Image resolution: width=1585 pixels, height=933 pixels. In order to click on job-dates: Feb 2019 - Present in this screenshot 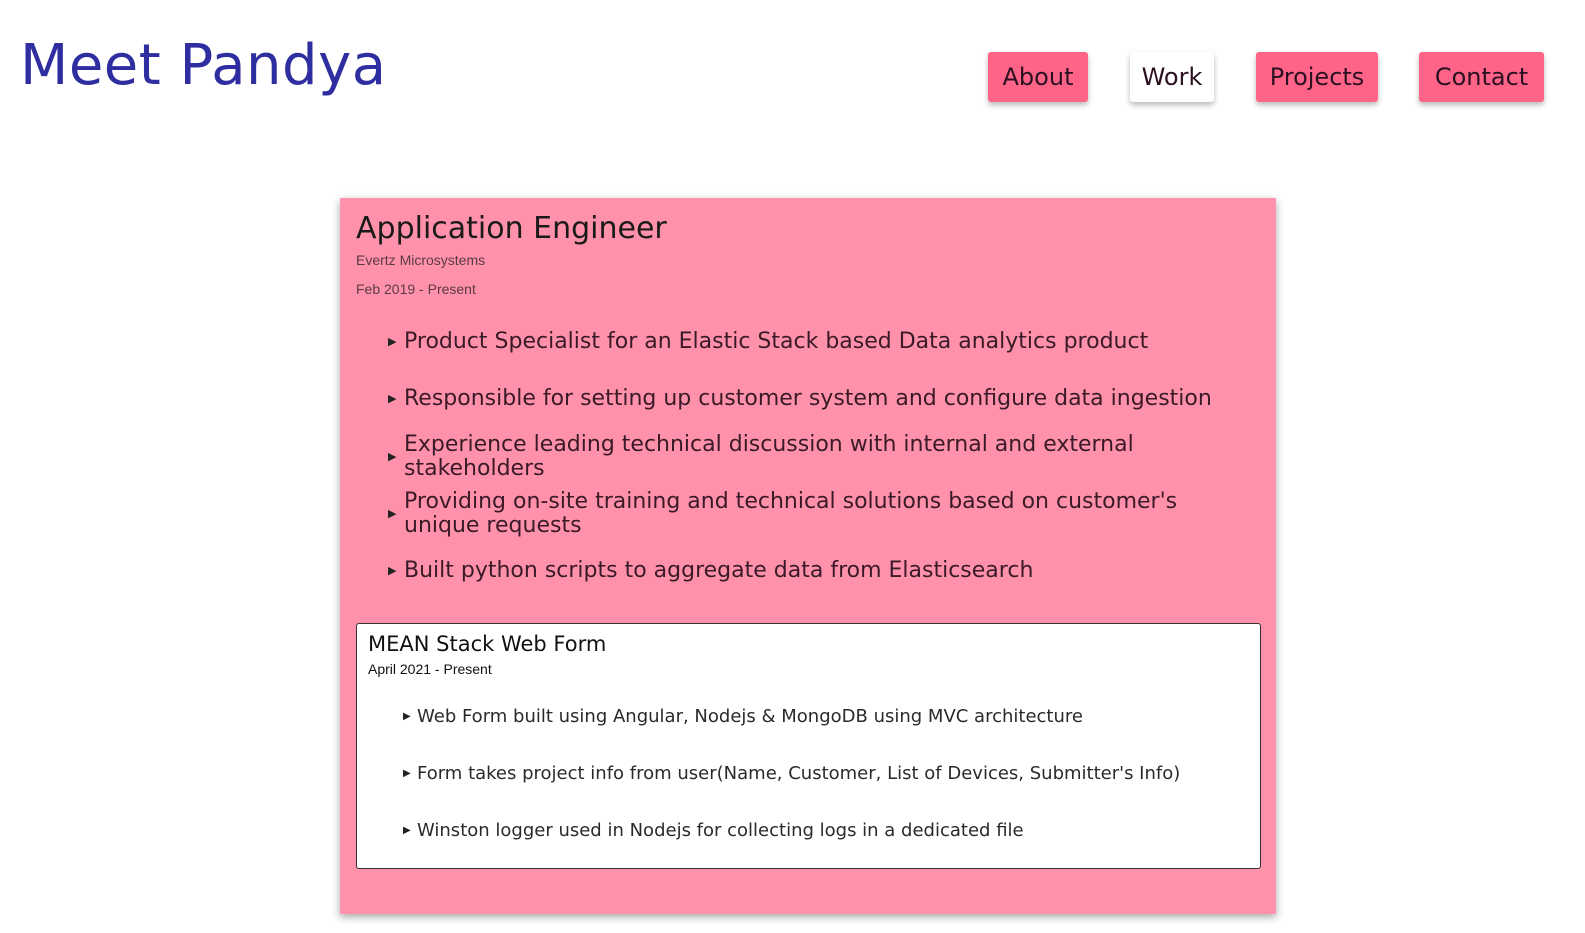, I will do `click(416, 289)`.